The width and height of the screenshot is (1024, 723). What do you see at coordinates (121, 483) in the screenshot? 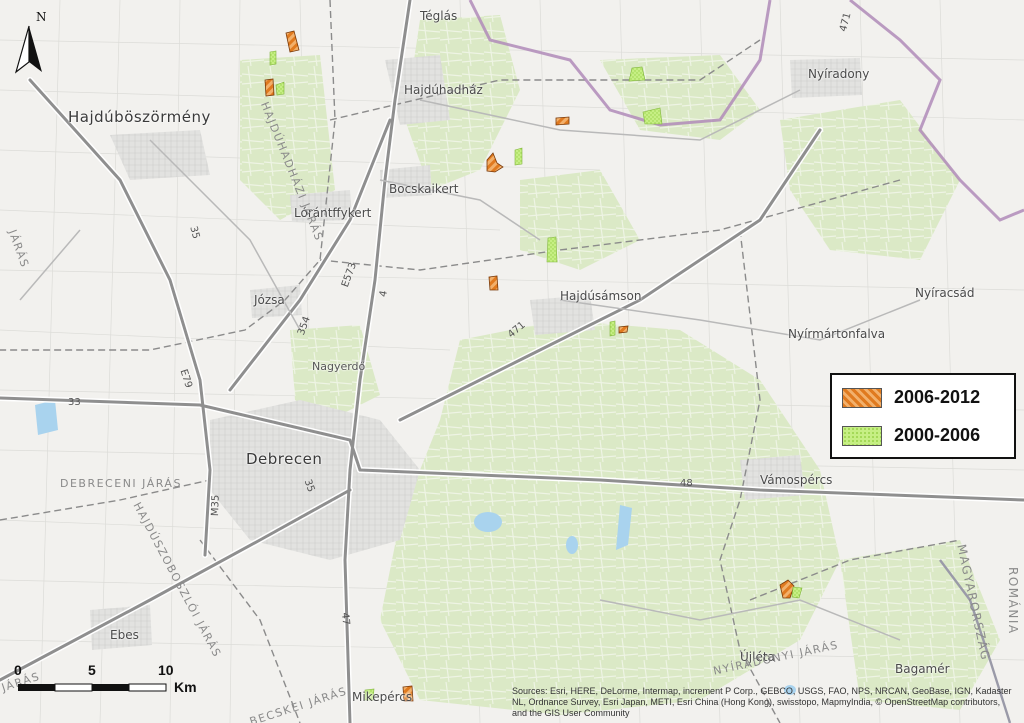
I see `district-debreceni: DEBRECENI JÁRÁS` at bounding box center [121, 483].